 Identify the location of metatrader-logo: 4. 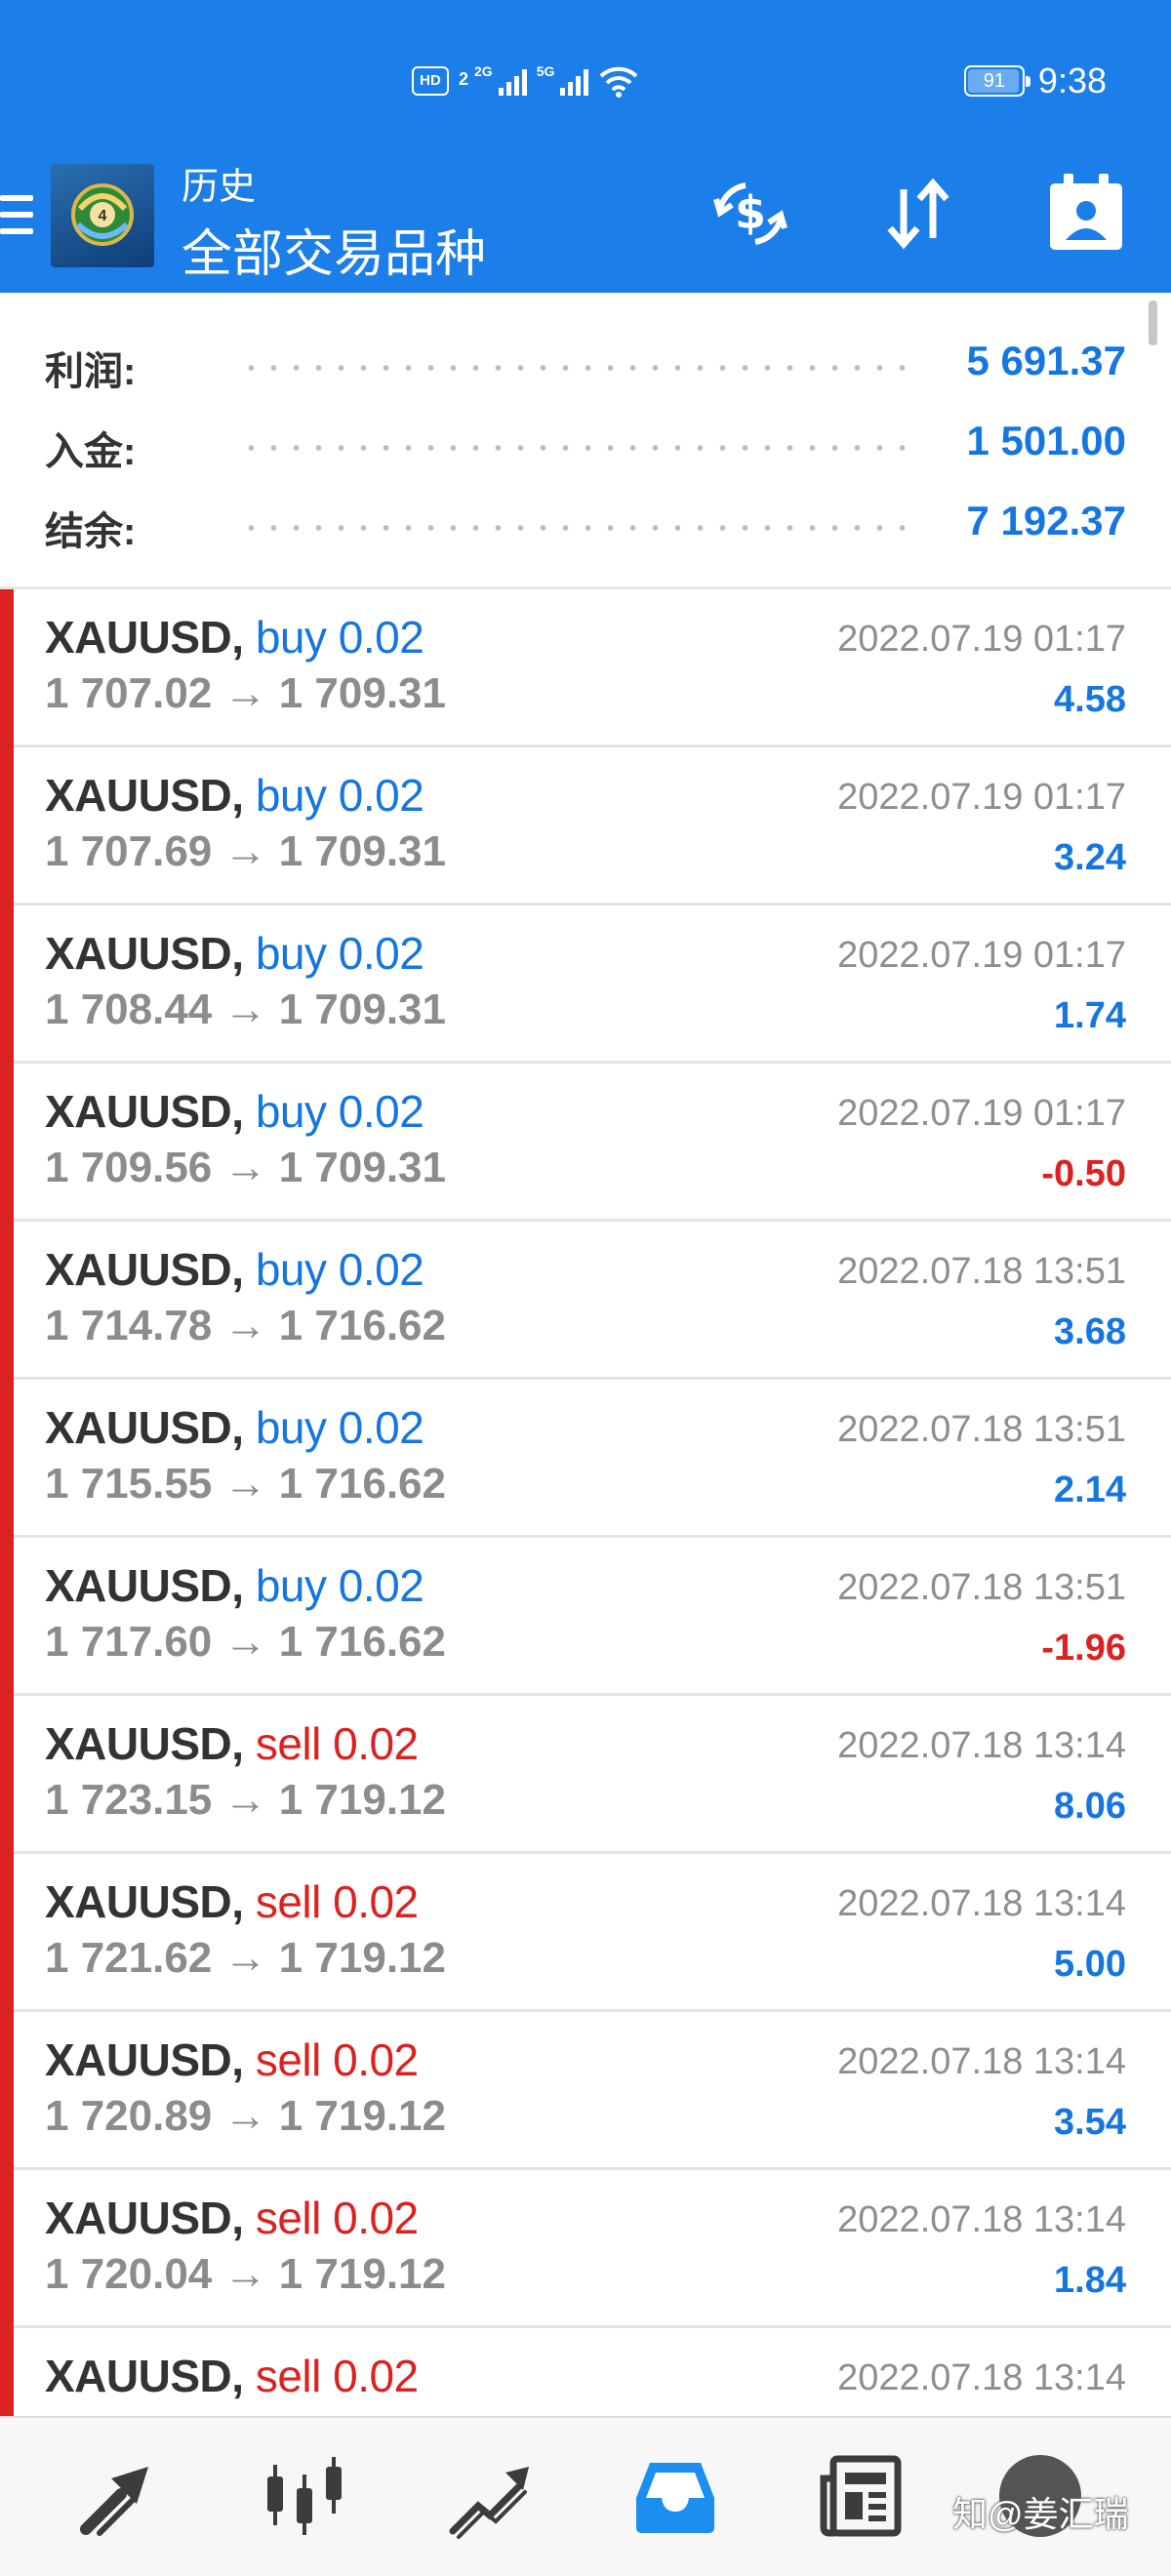
(102, 215).